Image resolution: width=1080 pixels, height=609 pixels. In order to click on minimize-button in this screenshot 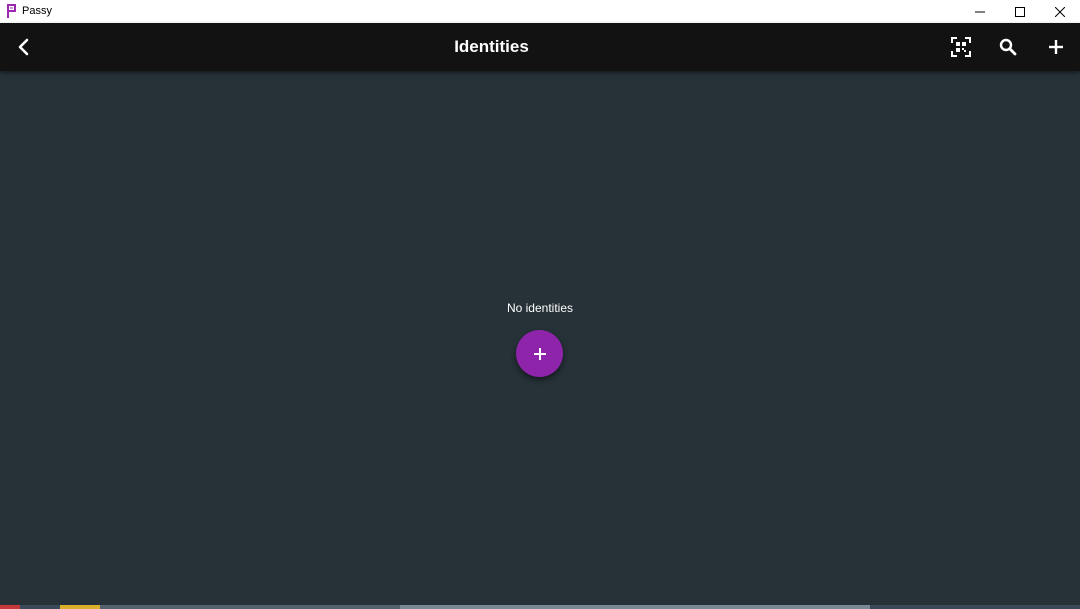, I will do `click(980, 11)`.